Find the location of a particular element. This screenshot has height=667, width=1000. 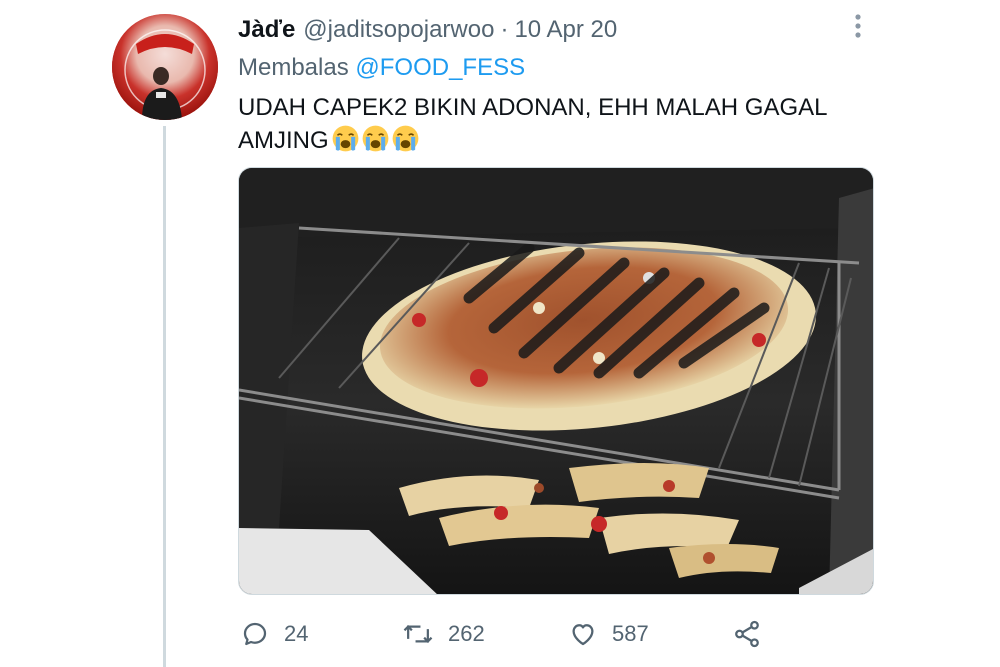

reply-prefix: Membalas is located at coordinates (293, 67).